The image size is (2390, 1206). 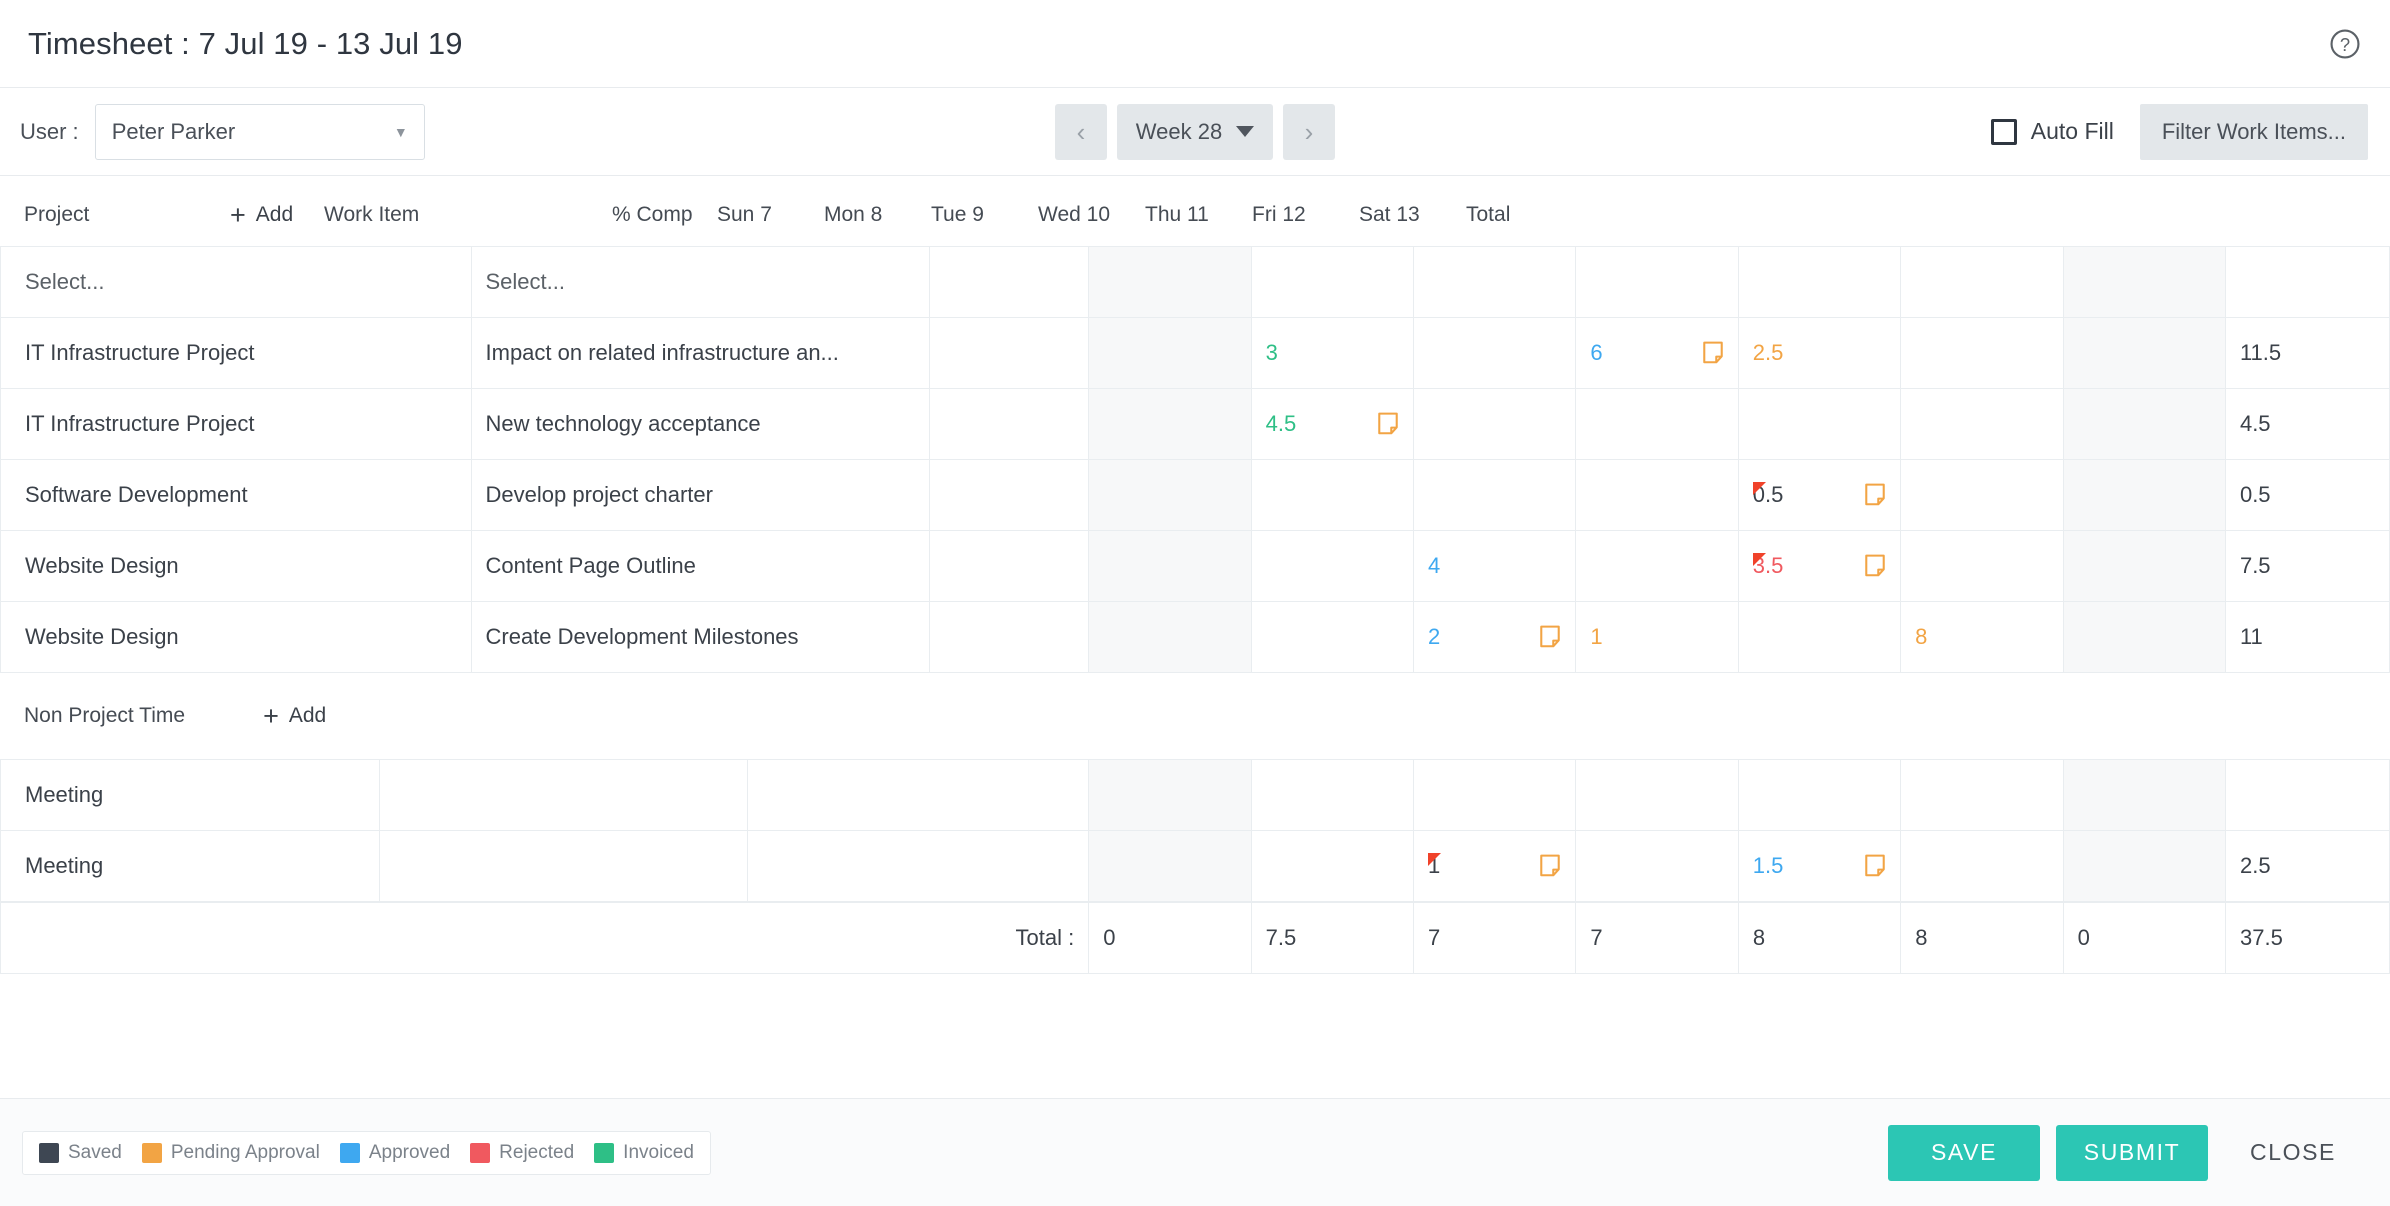 I want to click on non-project-day-cell-4: 1.5, so click(x=1819, y=866).